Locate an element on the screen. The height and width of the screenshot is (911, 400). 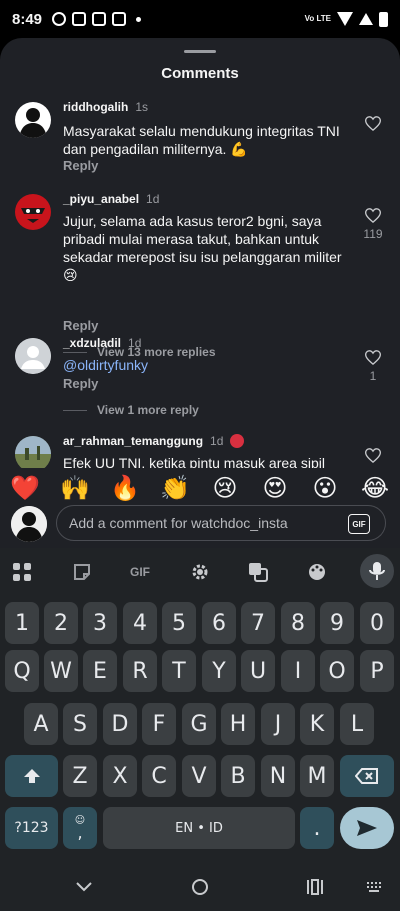
like-count: 119 is located at coordinates (373, 234).